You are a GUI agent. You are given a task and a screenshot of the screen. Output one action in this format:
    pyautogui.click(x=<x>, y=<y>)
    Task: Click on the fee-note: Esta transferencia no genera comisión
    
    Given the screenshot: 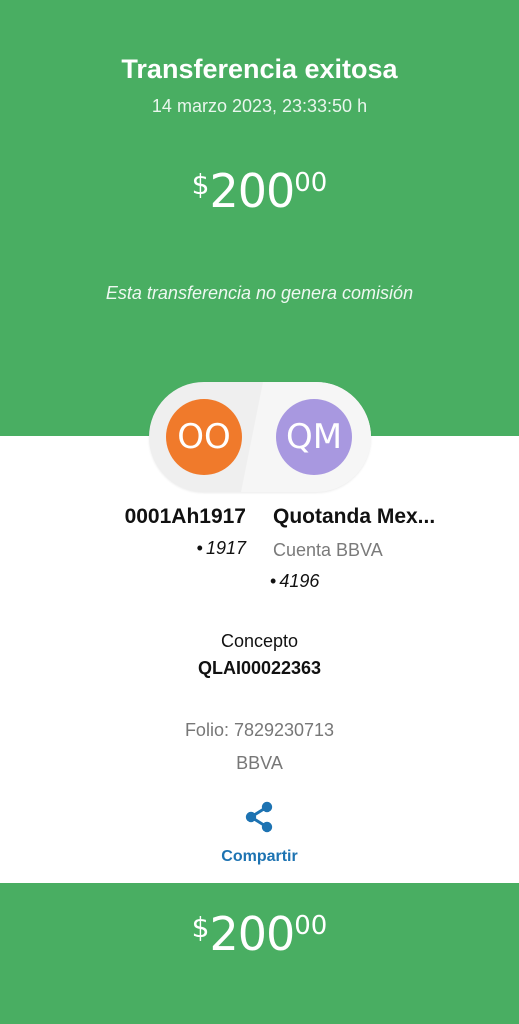 What is the action you would take?
    pyautogui.click(x=259, y=293)
    